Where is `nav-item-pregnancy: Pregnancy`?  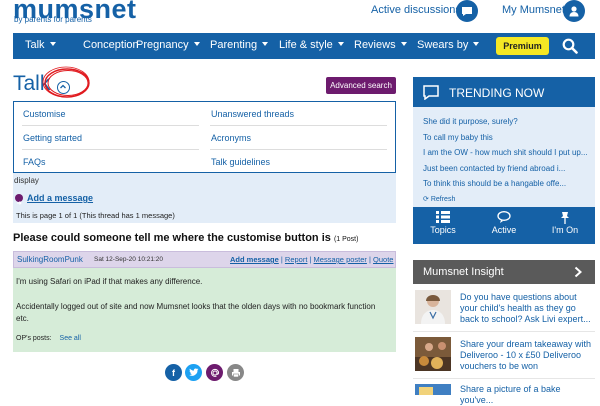 nav-item-pregnancy: Pregnancy is located at coordinates (168, 45).